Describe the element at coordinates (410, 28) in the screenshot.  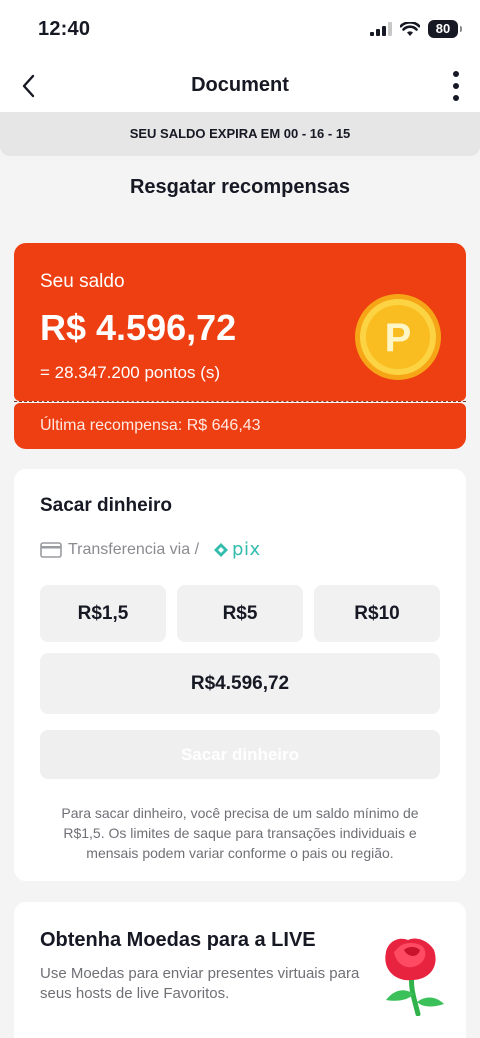
I see `wifi-icon` at that location.